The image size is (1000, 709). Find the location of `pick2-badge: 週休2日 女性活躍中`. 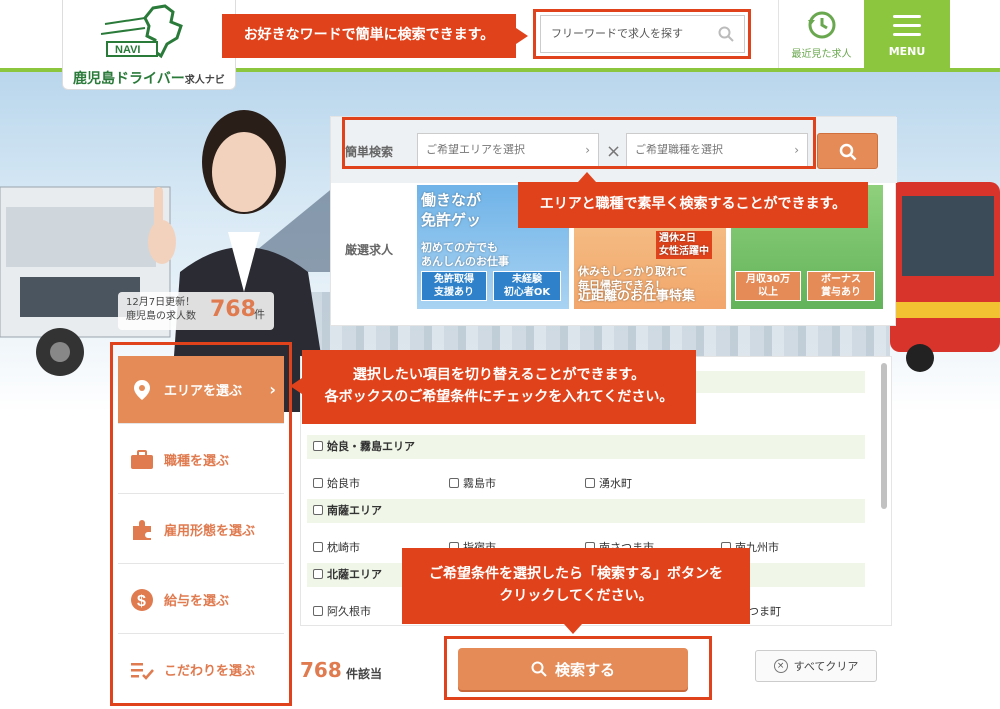

pick2-badge: 週休2日 女性活躍中 is located at coordinates (684, 245).